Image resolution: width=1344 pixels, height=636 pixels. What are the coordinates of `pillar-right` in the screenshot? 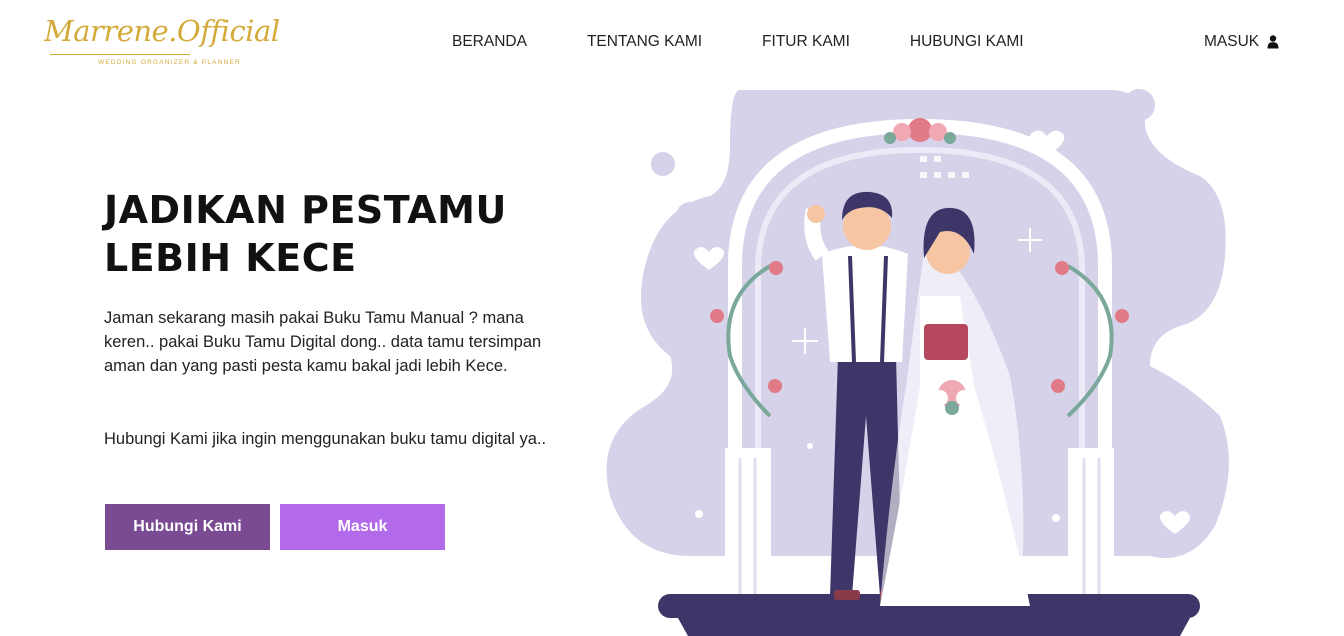 It's located at (1091, 528).